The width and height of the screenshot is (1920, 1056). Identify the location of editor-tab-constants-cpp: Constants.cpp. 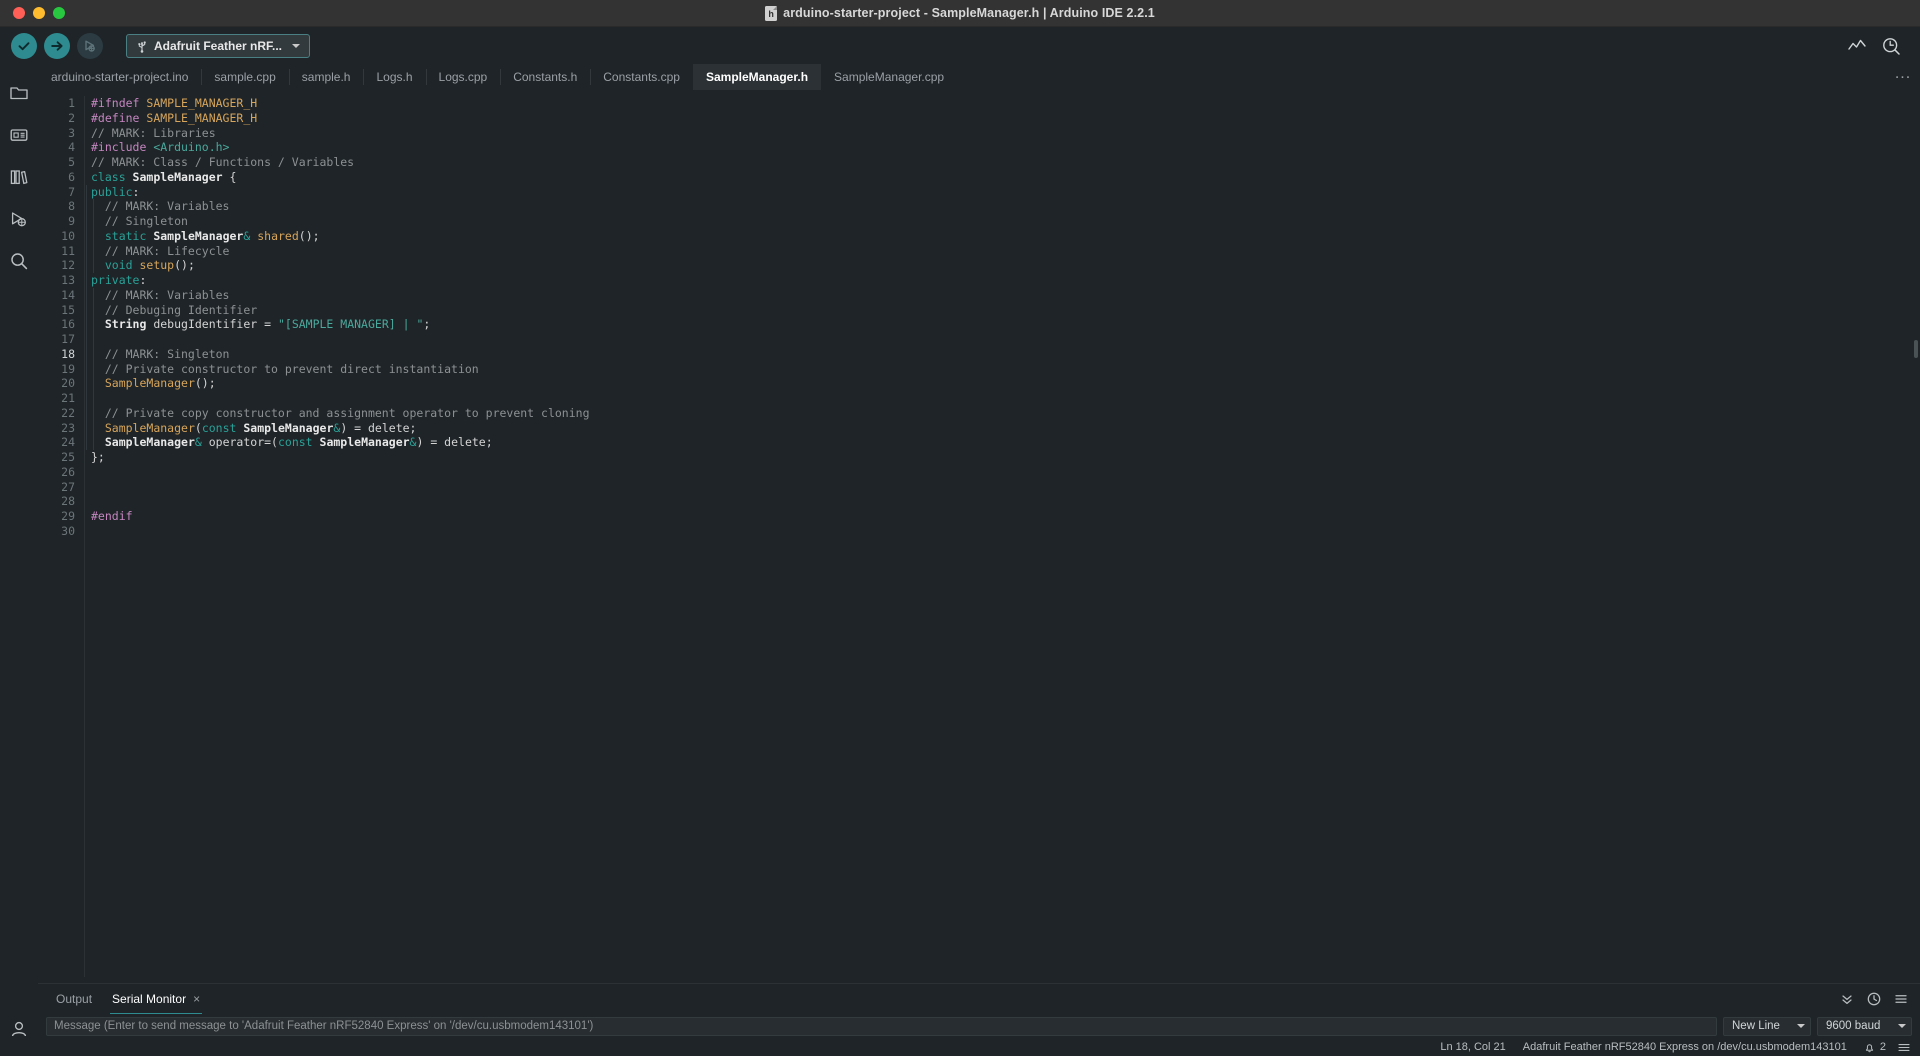
(641, 77).